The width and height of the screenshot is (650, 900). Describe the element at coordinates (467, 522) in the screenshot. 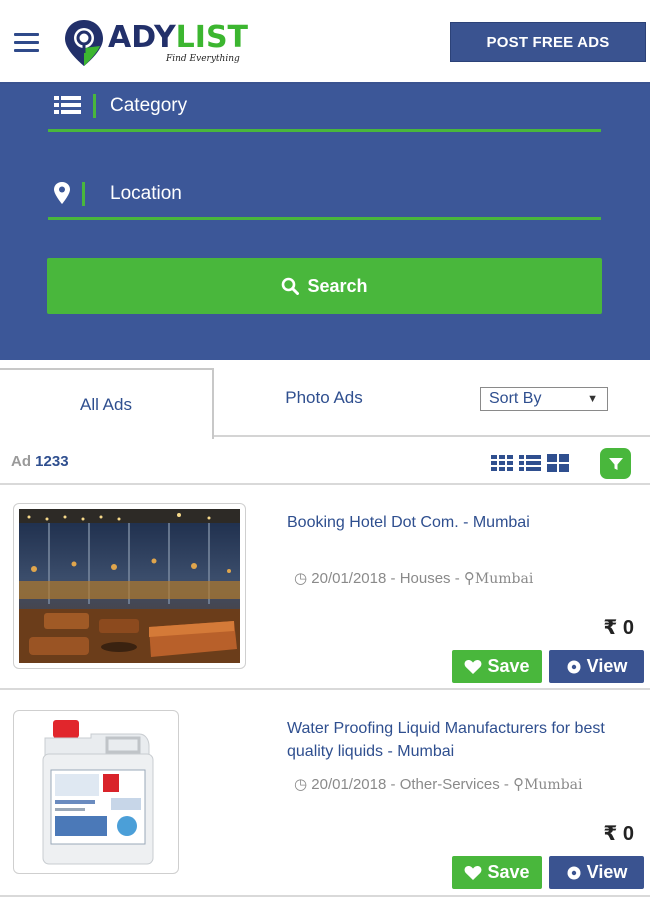

I see `ad-title-link: Booking Hotel Dot Com. - Mumbai` at that location.